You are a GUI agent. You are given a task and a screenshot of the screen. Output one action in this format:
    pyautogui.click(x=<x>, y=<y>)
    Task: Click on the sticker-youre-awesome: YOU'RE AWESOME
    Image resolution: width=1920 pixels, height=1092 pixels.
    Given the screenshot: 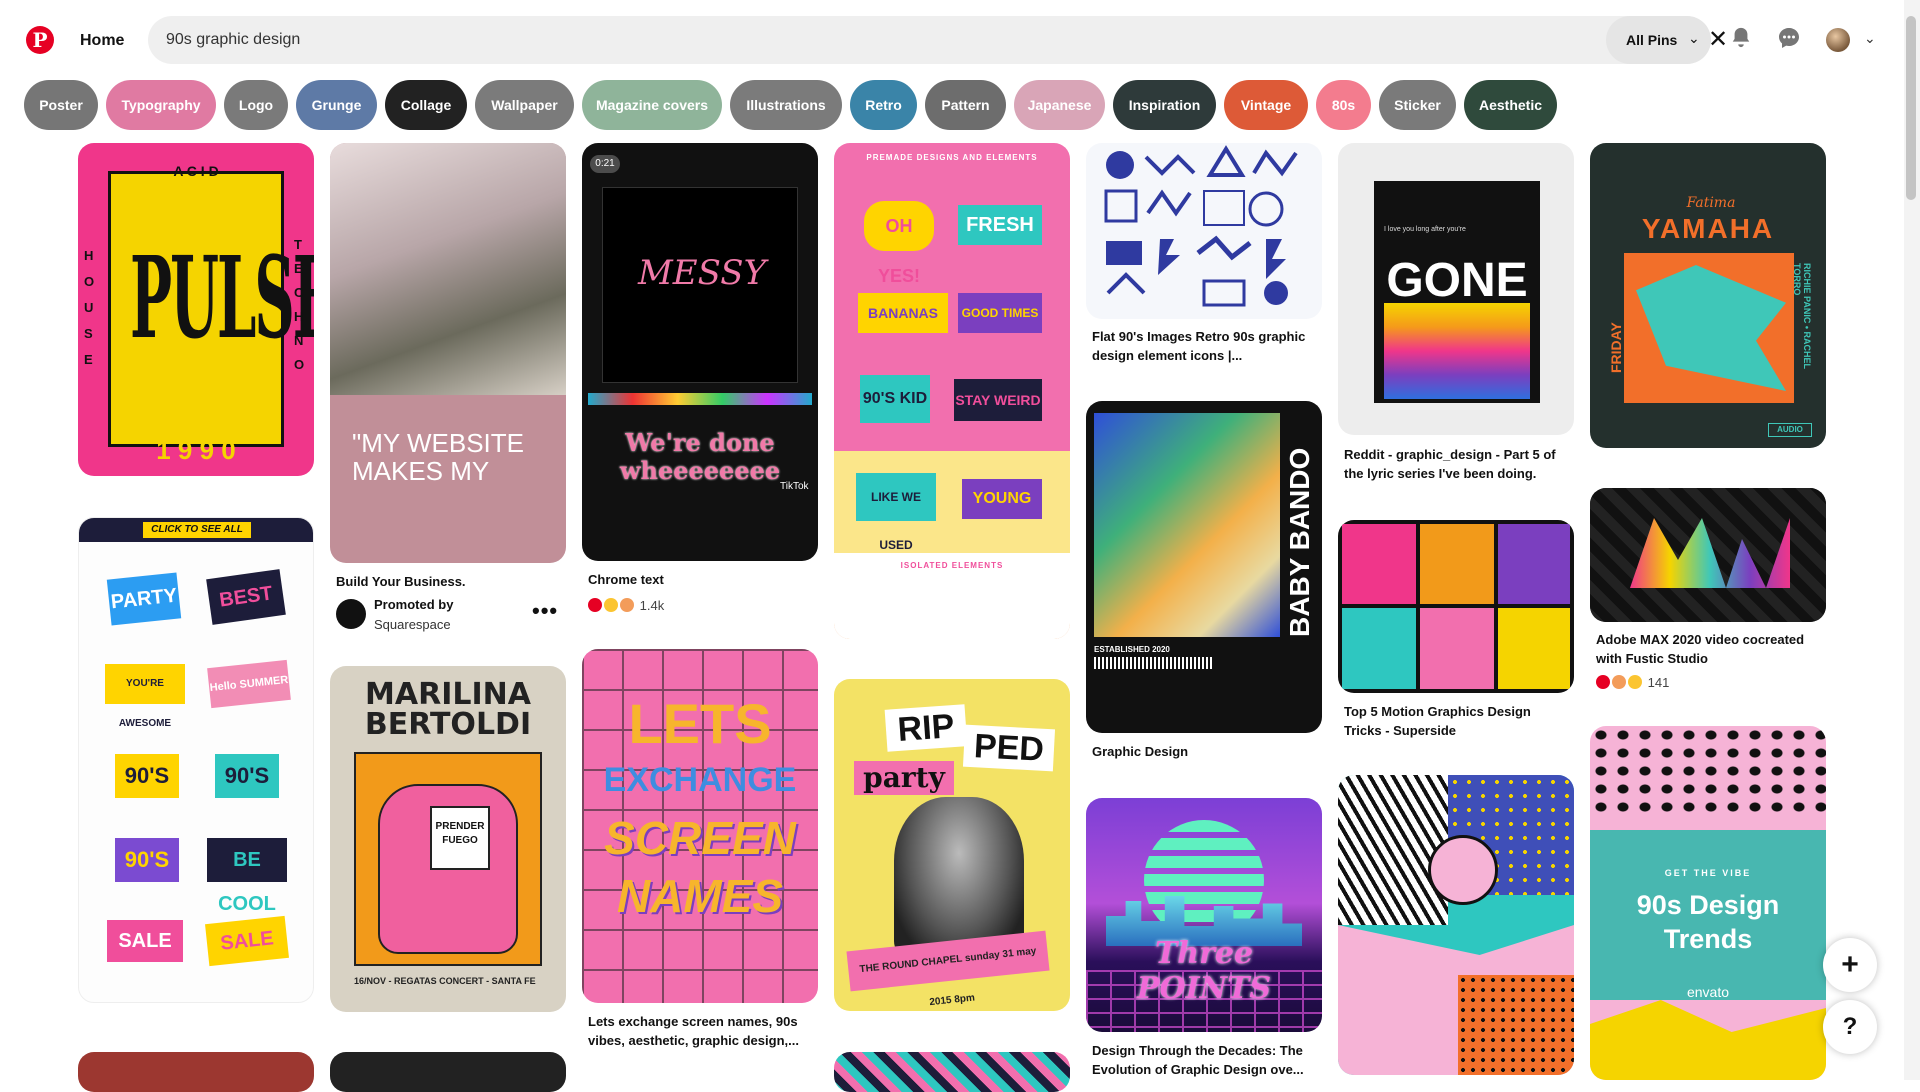 What is the action you would take?
    pyautogui.click(x=145, y=696)
    